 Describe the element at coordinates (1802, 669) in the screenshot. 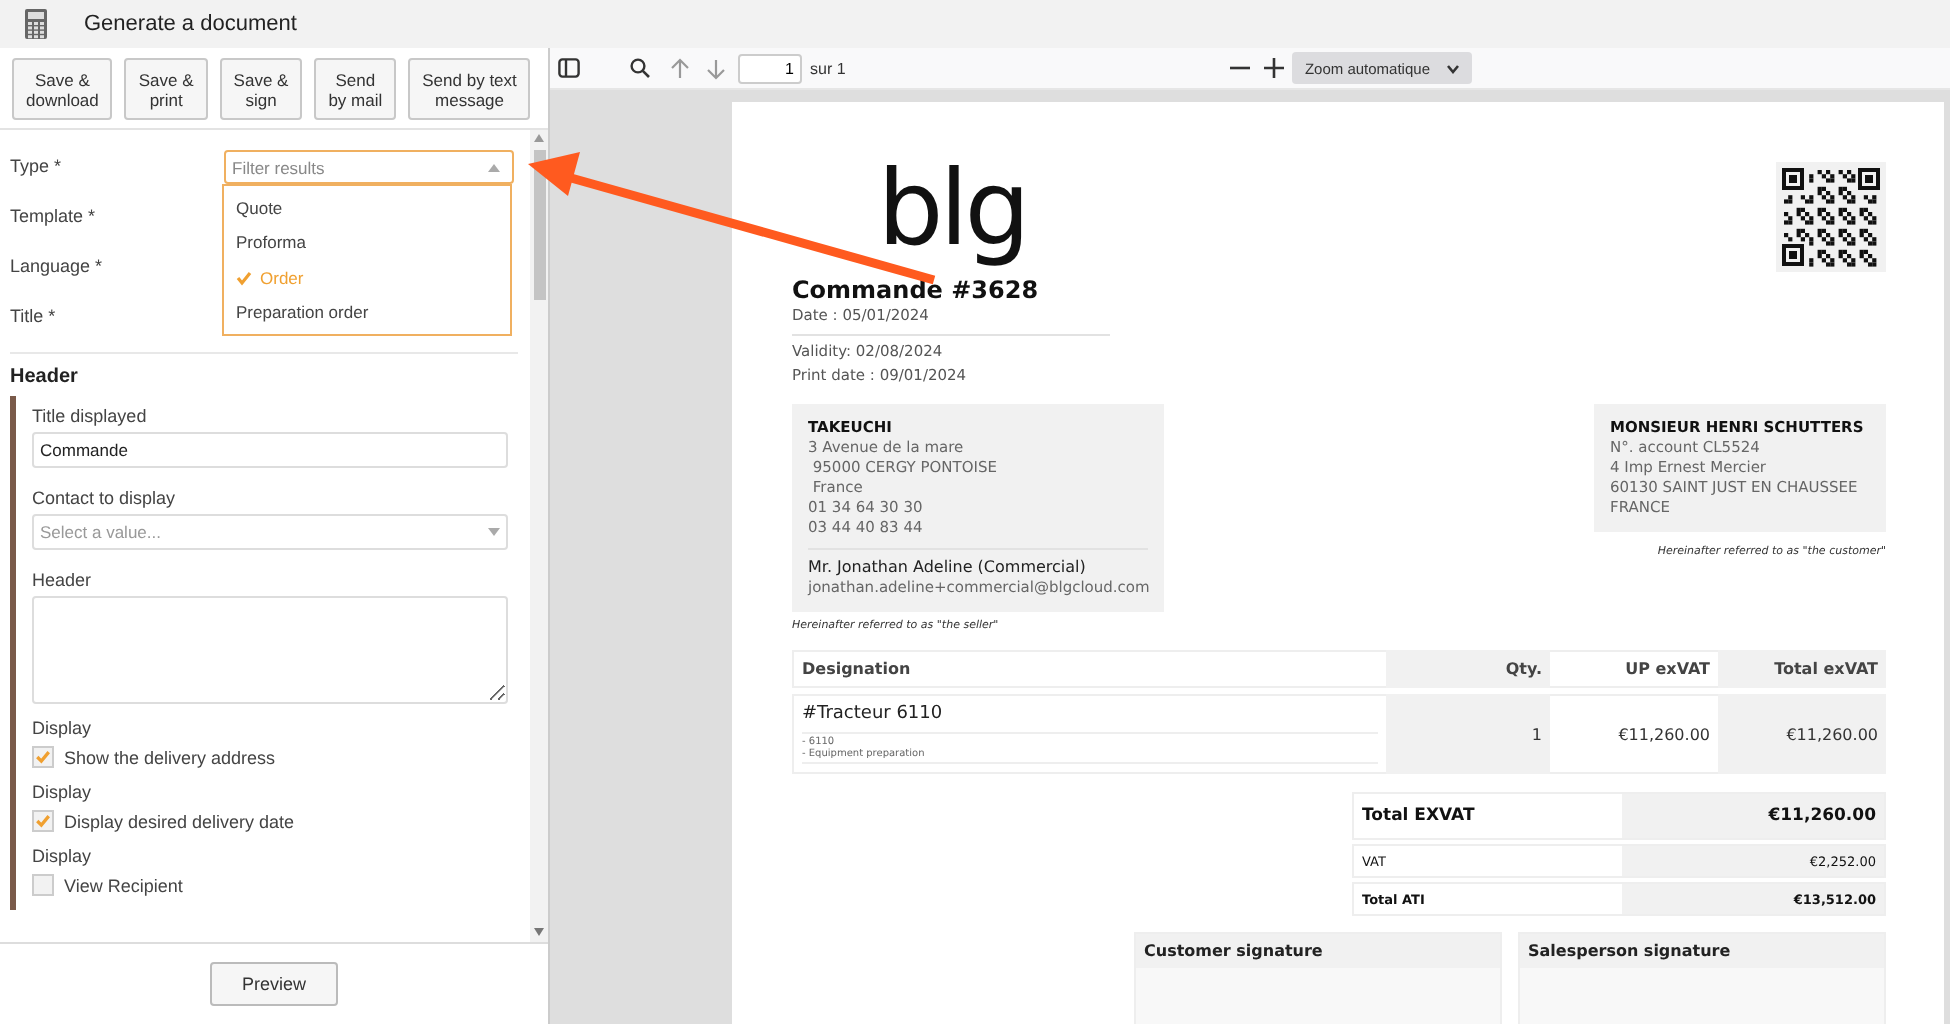

I see `column-header: Total exVAT` at that location.